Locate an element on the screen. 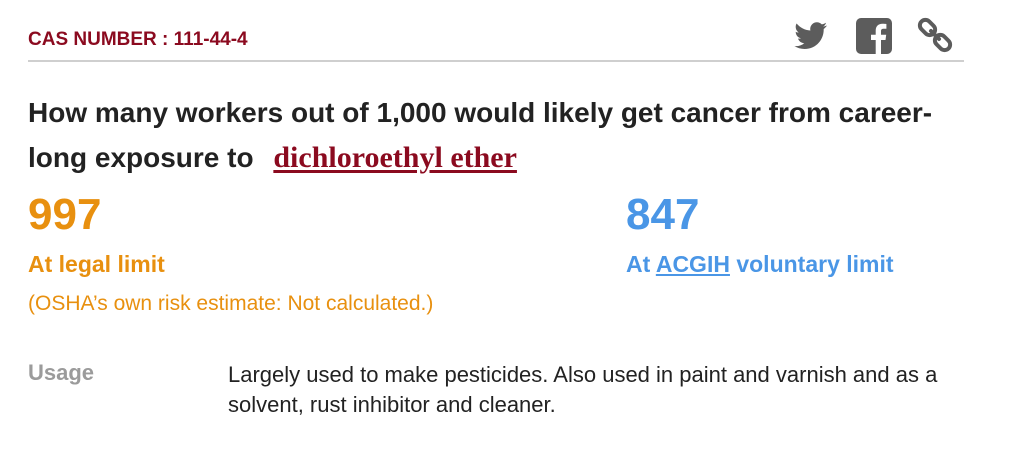 The image size is (1018, 462). voluntary-limit-value: 847 is located at coordinates (663, 214).